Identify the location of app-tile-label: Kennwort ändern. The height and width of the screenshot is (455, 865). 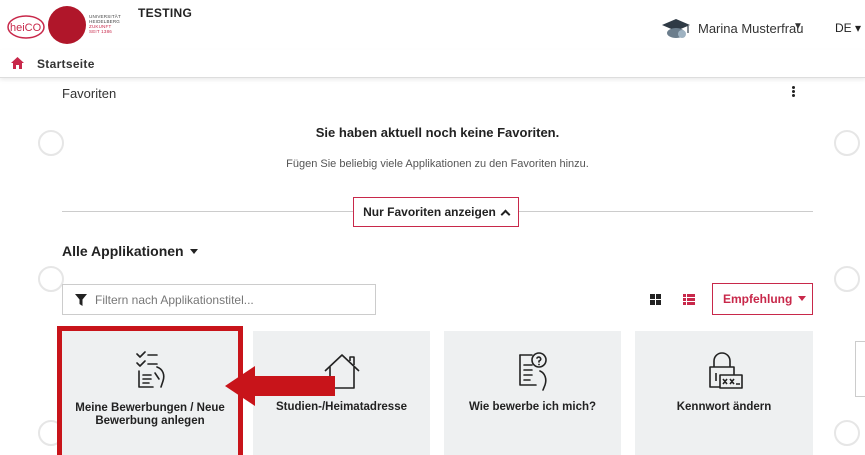
(724, 407).